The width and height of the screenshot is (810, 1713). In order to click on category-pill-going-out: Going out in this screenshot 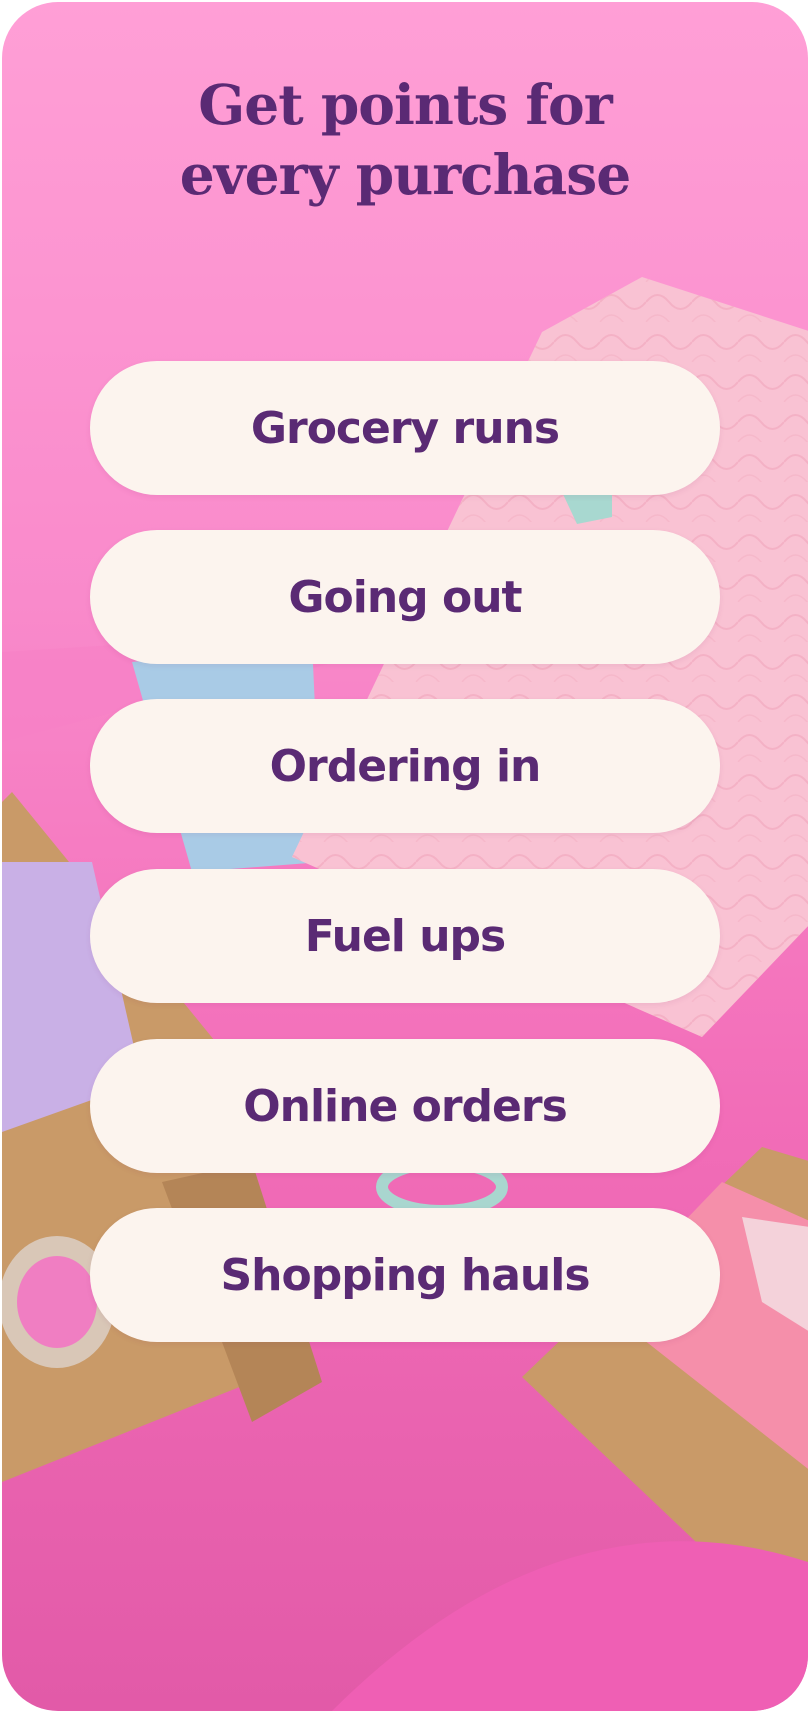, I will do `click(405, 597)`.